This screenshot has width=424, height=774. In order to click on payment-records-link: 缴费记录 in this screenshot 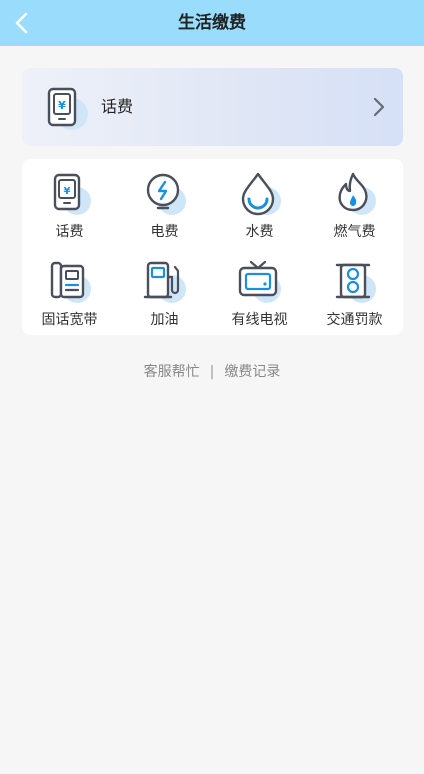, I will do `click(252, 371)`.